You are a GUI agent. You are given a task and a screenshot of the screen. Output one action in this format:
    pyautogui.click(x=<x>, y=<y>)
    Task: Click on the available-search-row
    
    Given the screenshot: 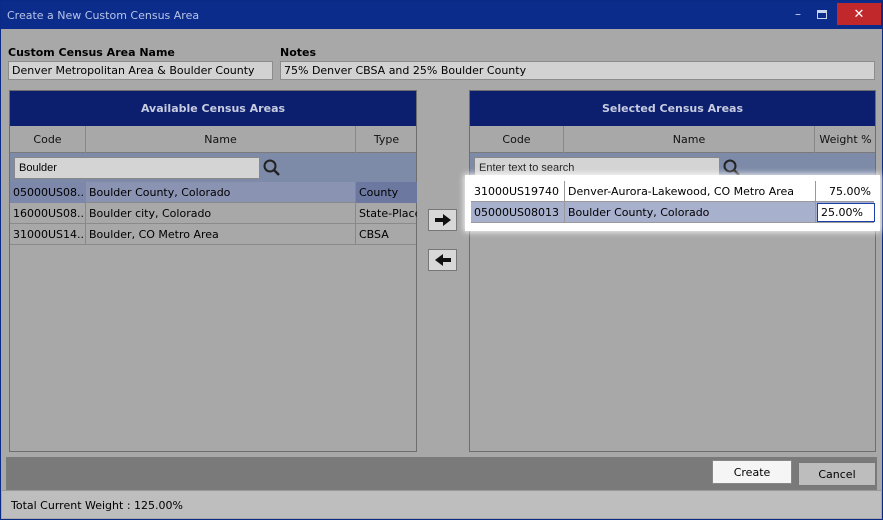 What is the action you would take?
    pyautogui.click(x=213, y=167)
    